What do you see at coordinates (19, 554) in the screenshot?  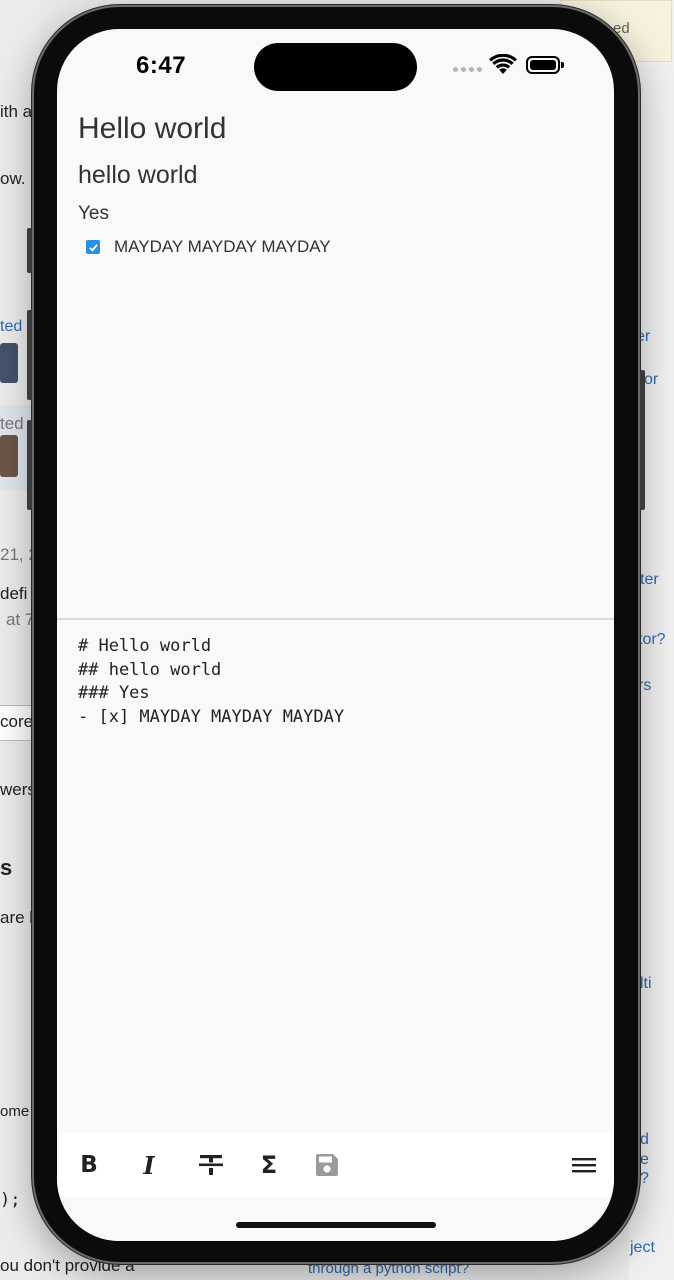 I see `background-text: 21, 2` at bounding box center [19, 554].